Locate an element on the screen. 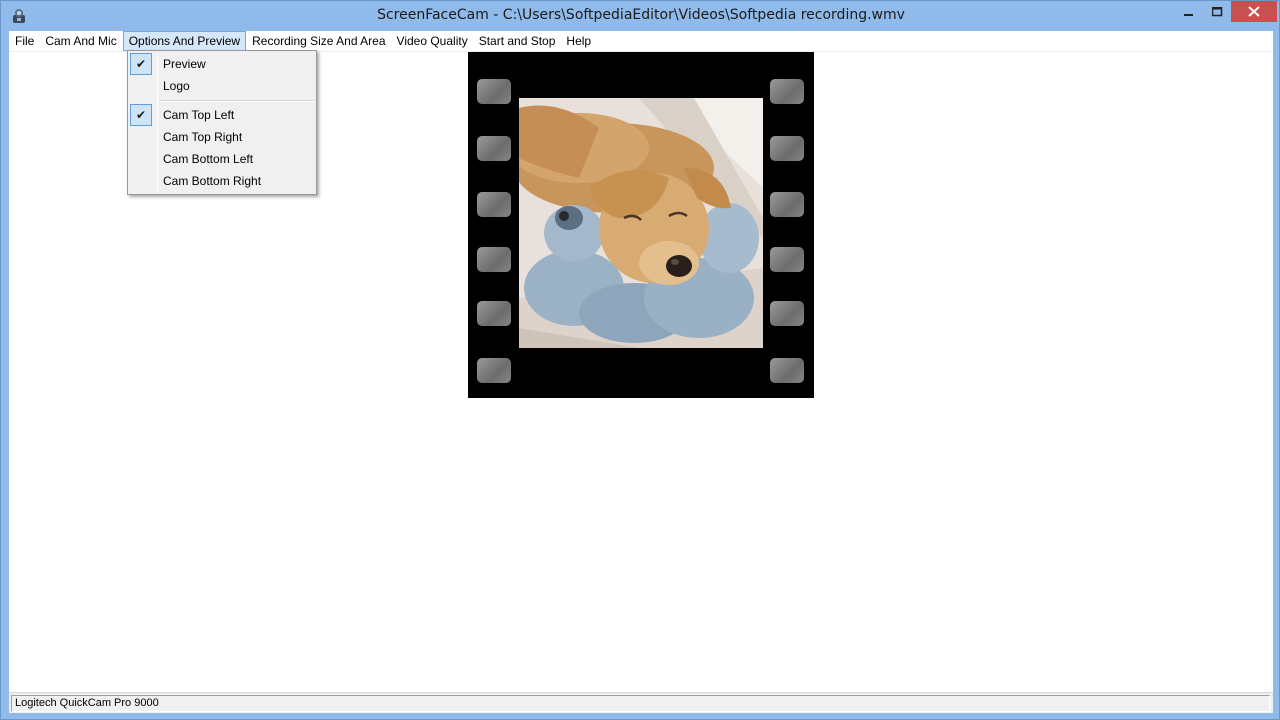 The height and width of the screenshot is (720, 1280). menu-item-cam-top-right: Cam Top Right is located at coordinates (222, 137).